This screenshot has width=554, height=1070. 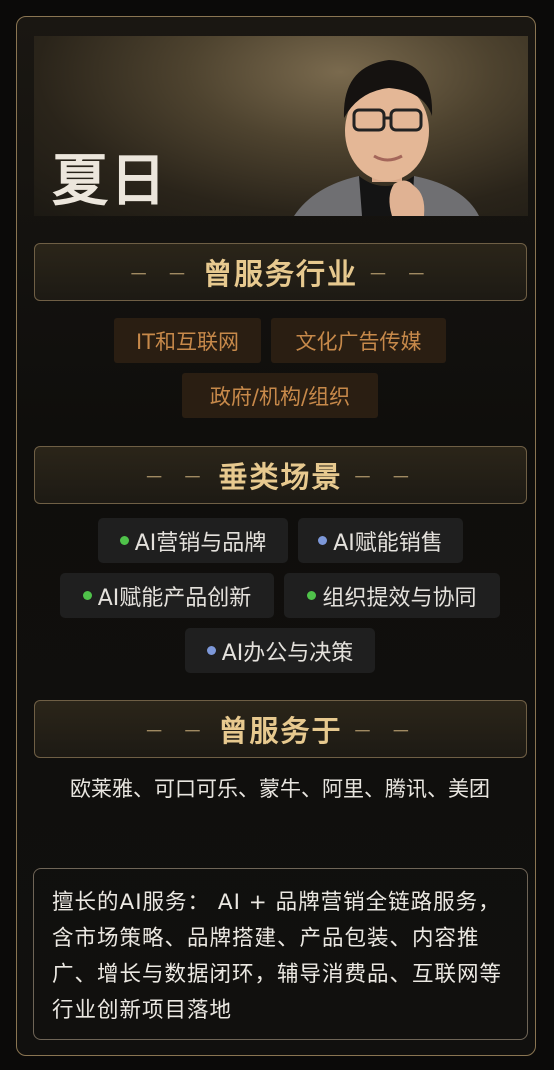 I want to click on clients-list: 欧莱雅、可口可乐、蒙牛、阿里、腾讯、美团, so click(x=280, y=789).